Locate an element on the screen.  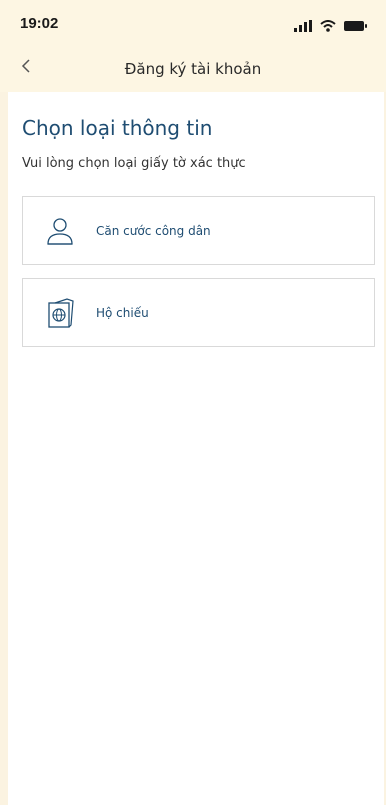
page-title: Chọn loại thông tin is located at coordinates (117, 128).